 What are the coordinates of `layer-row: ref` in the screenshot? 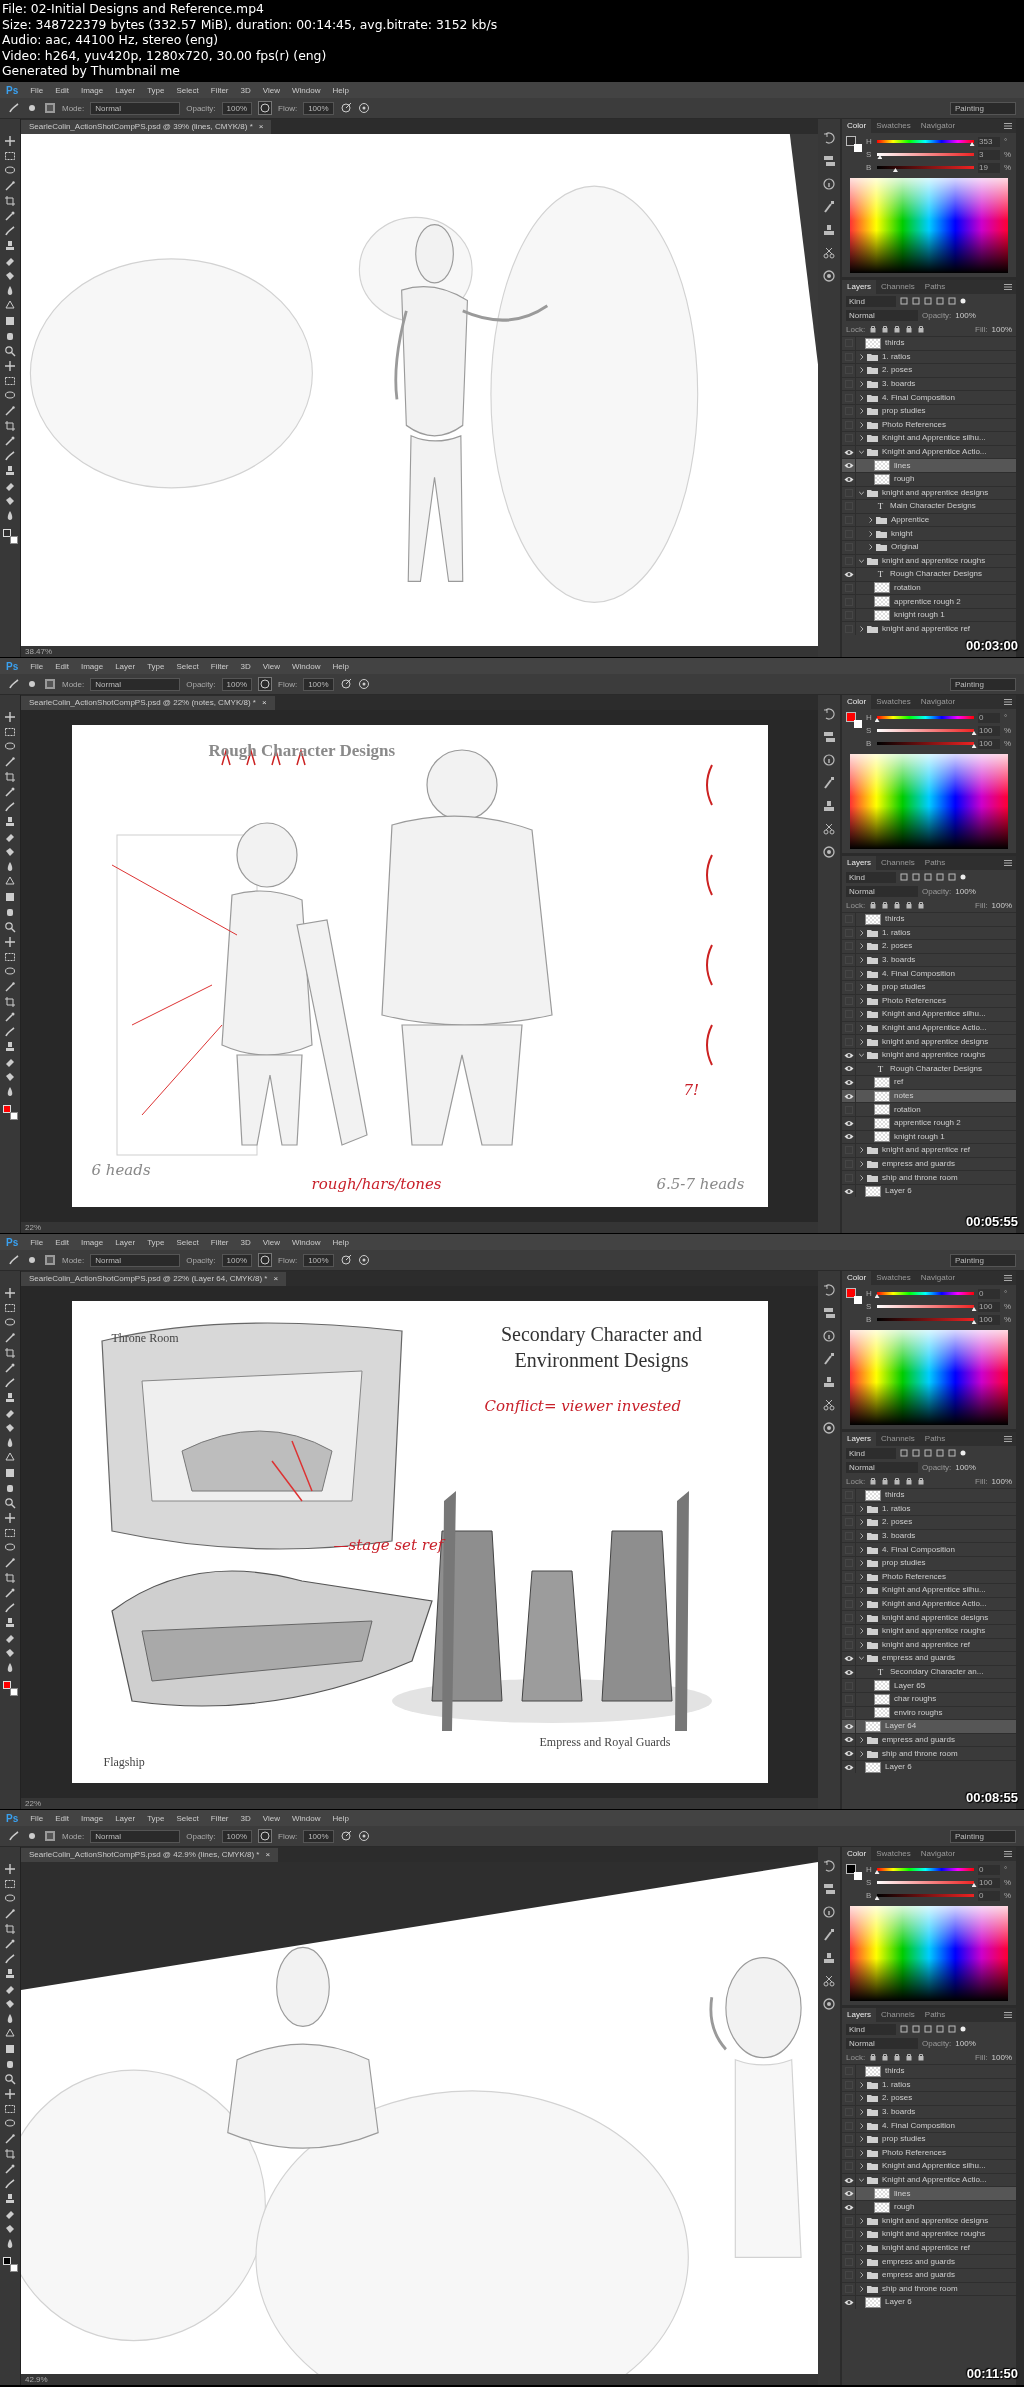 It's located at (929, 1082).